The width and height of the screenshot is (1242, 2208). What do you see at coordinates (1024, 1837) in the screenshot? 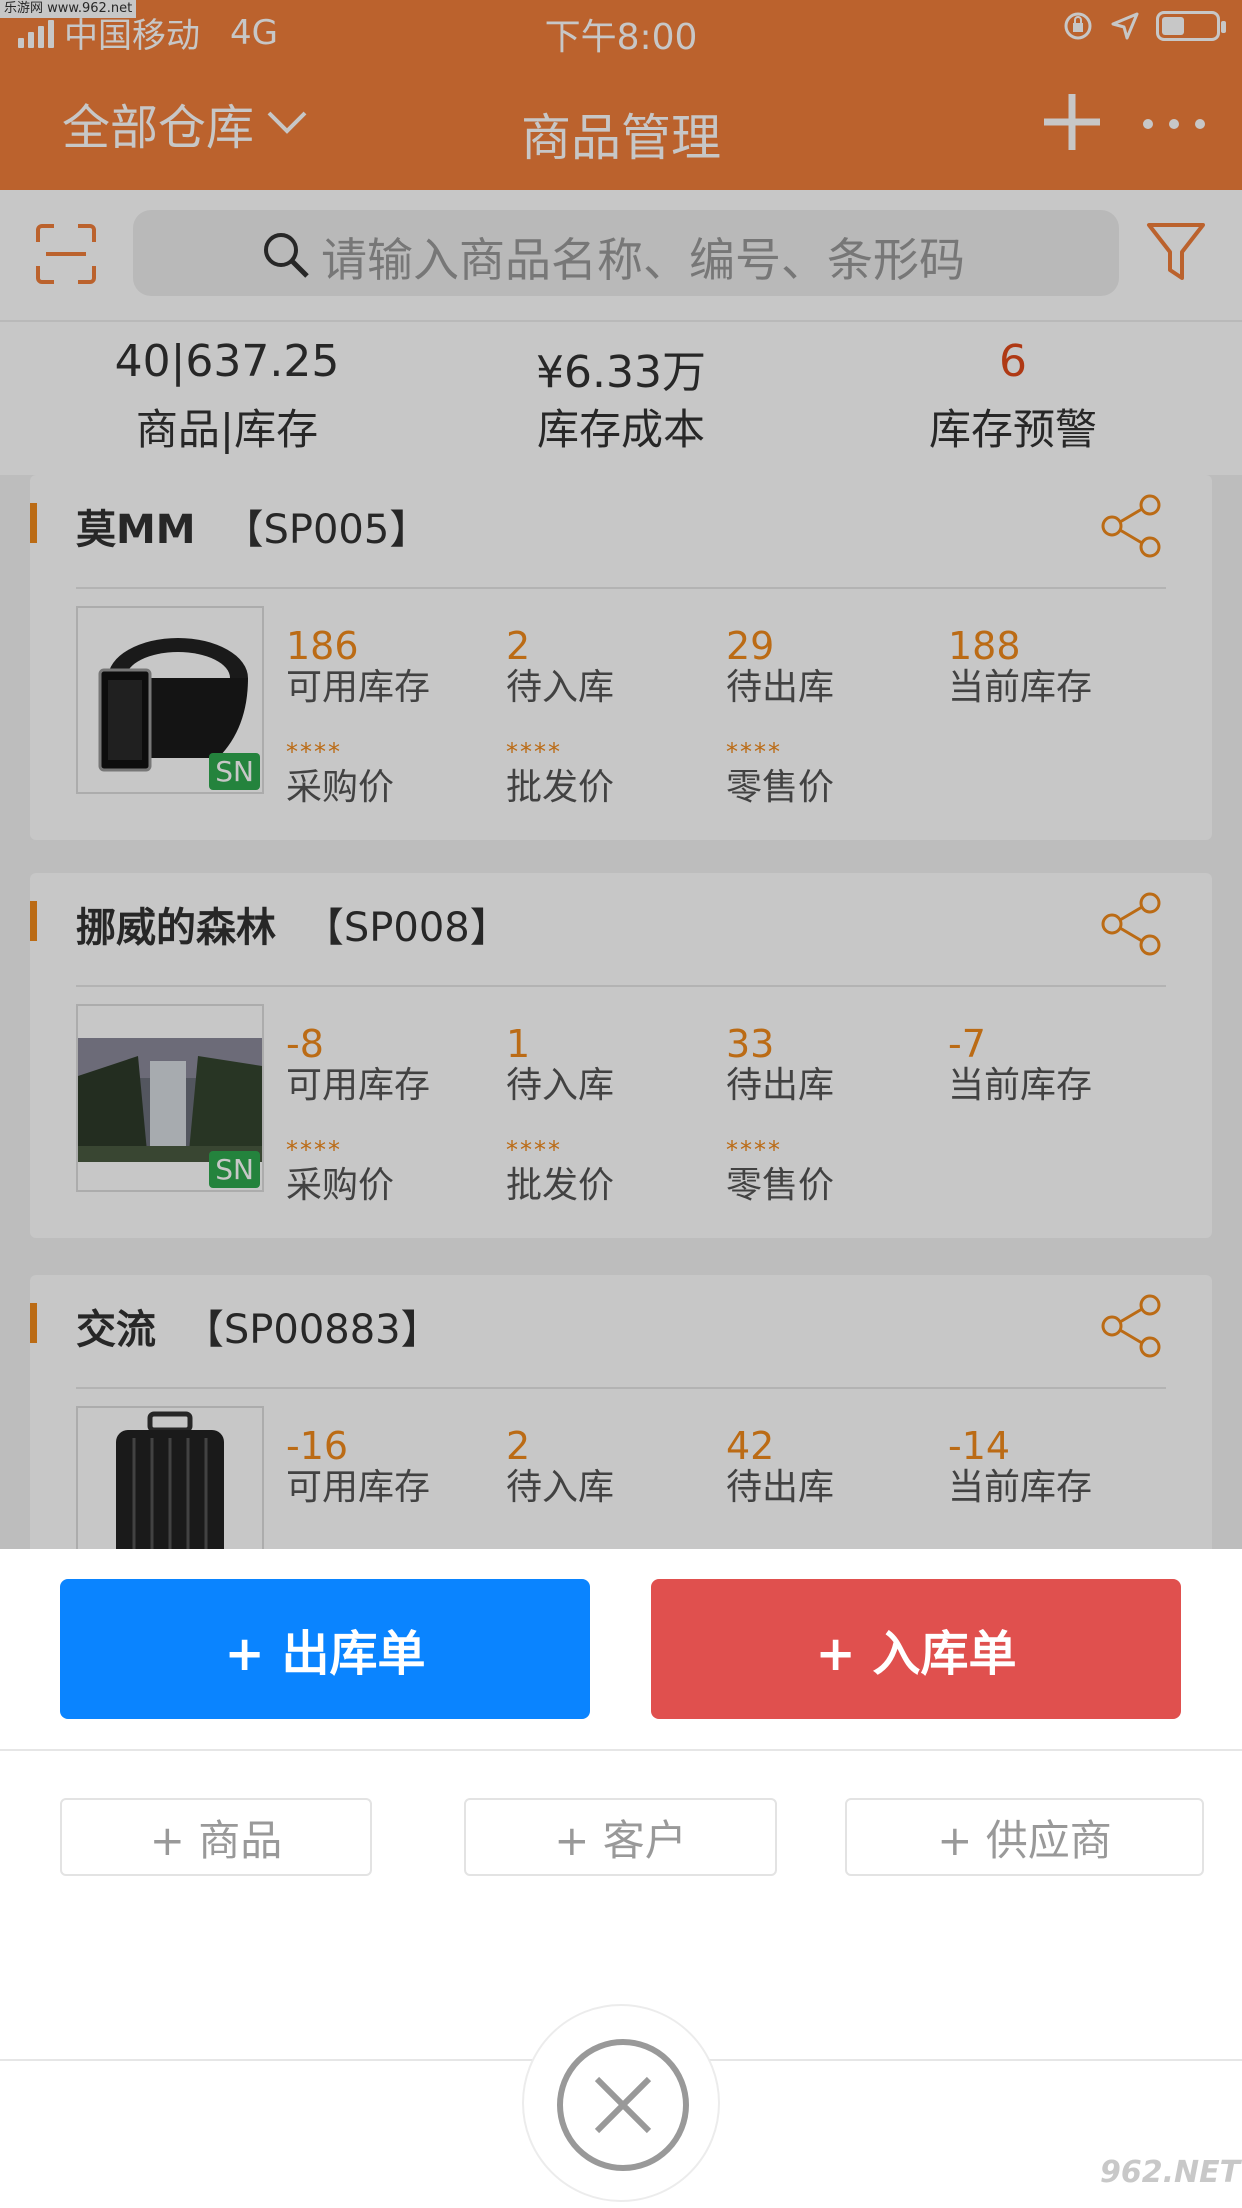
I see `add-supplier-button: + 供应商` at bounding box center [1024, 1837].